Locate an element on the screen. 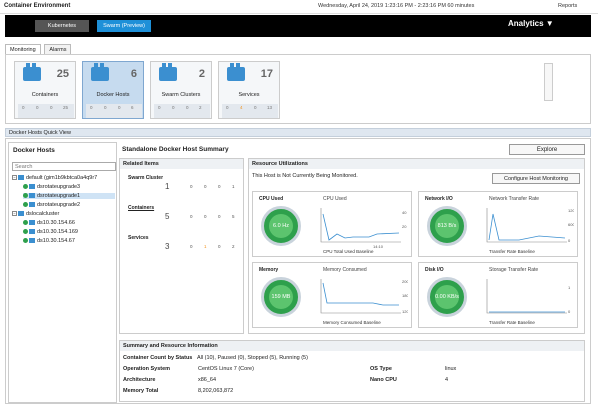 This screenshot has height=408, width=598. tile-status: 0 0 0 25 is located at coordinates (46, 111).